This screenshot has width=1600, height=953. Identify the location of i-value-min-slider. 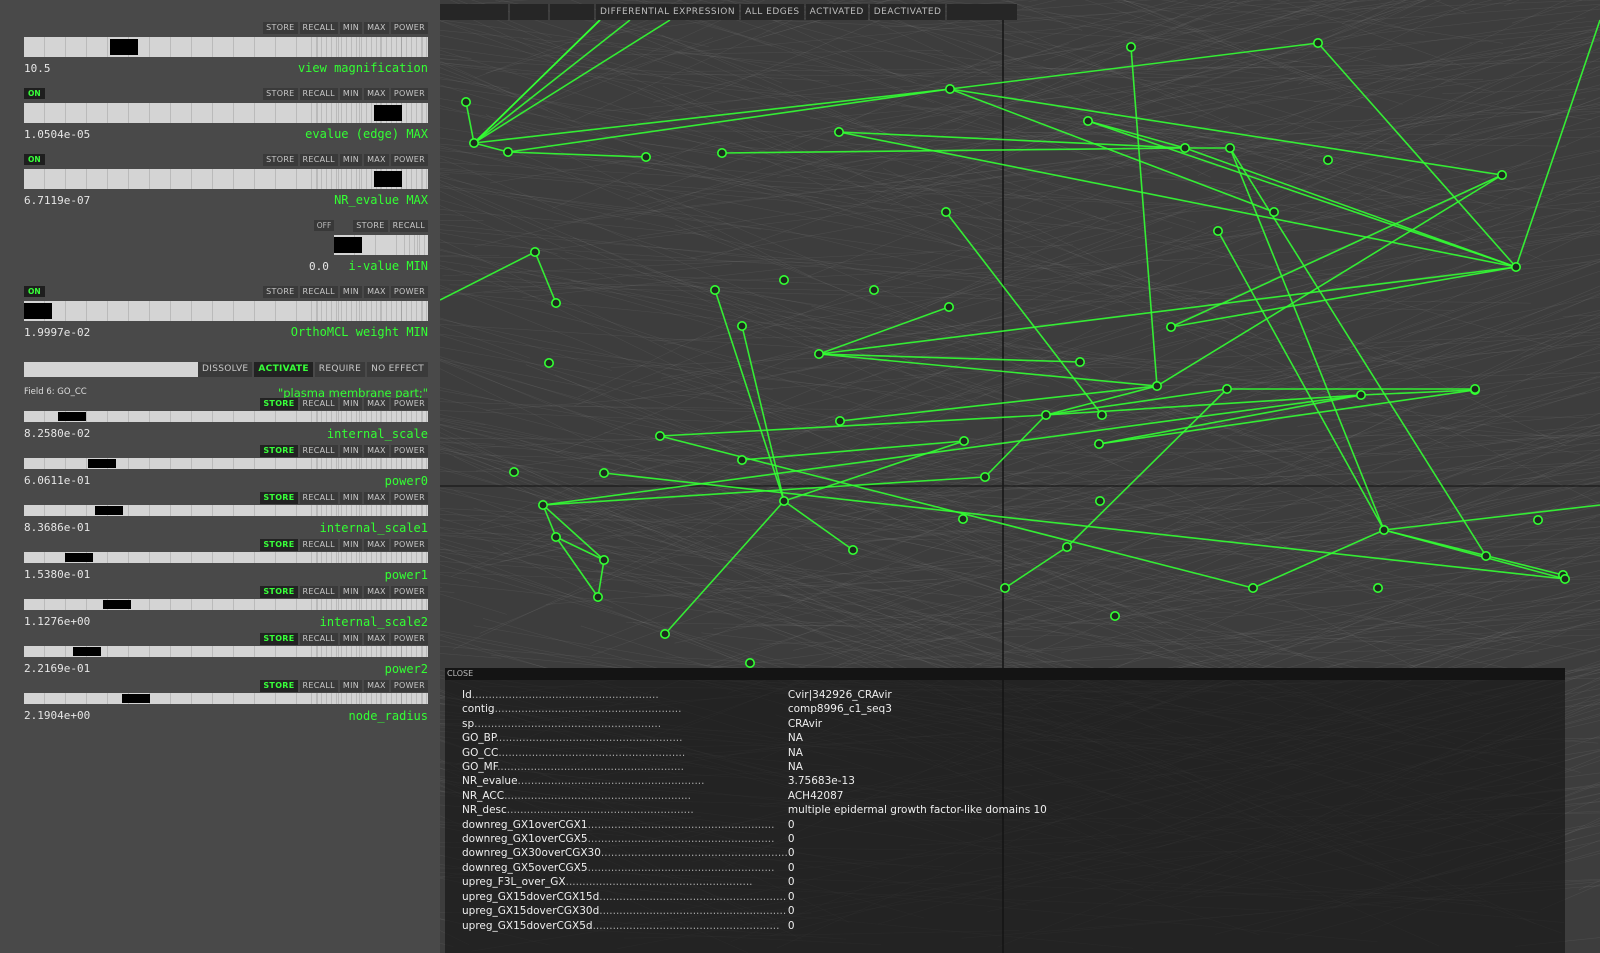
(381, 245).